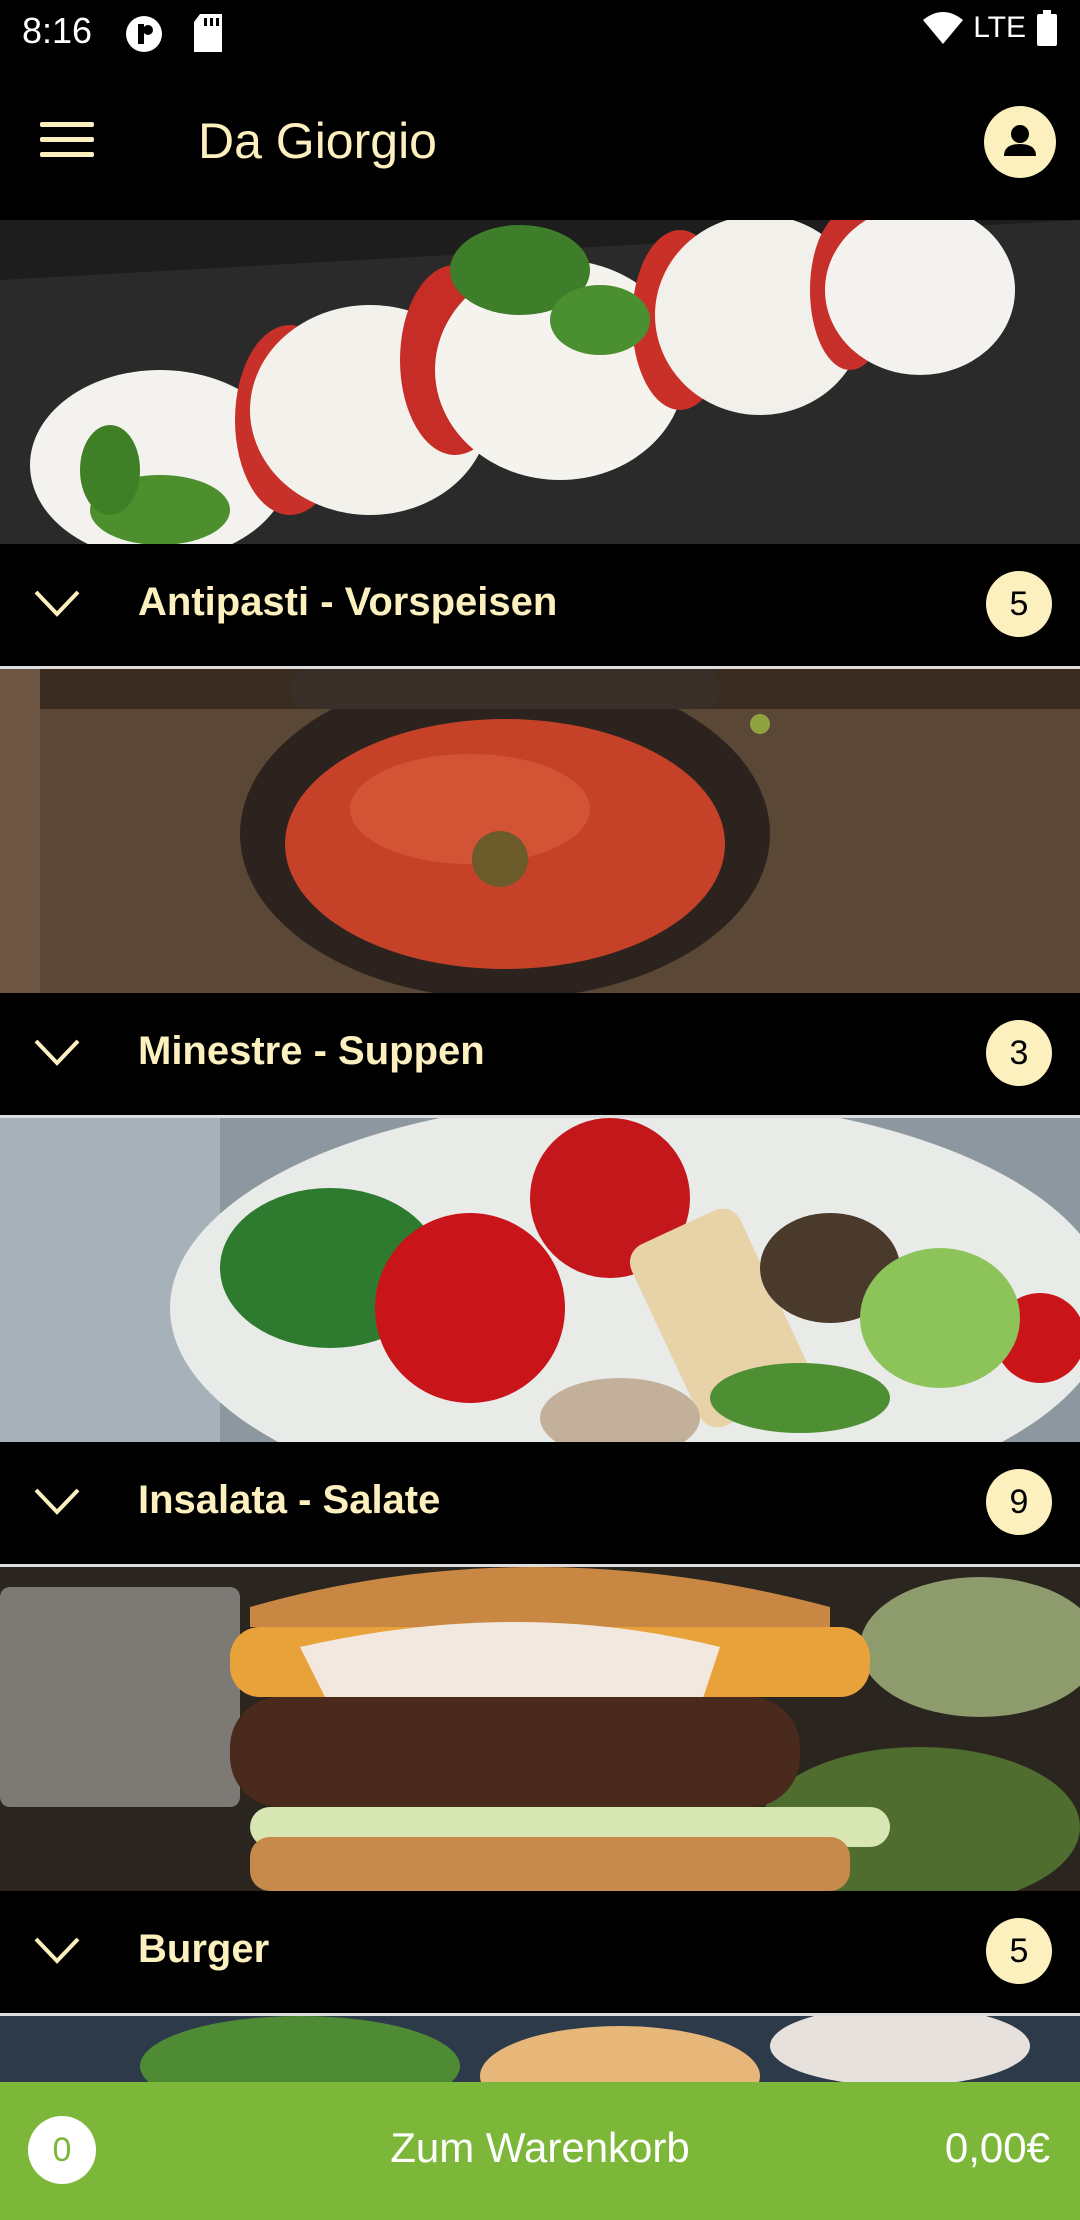 The height and width of the screenshot is (2220, 1080). What do you see at coordinates (540, 143) in the screenshot?
I see `app-bar: Da Giorgio` at bounding box center [540, 143].